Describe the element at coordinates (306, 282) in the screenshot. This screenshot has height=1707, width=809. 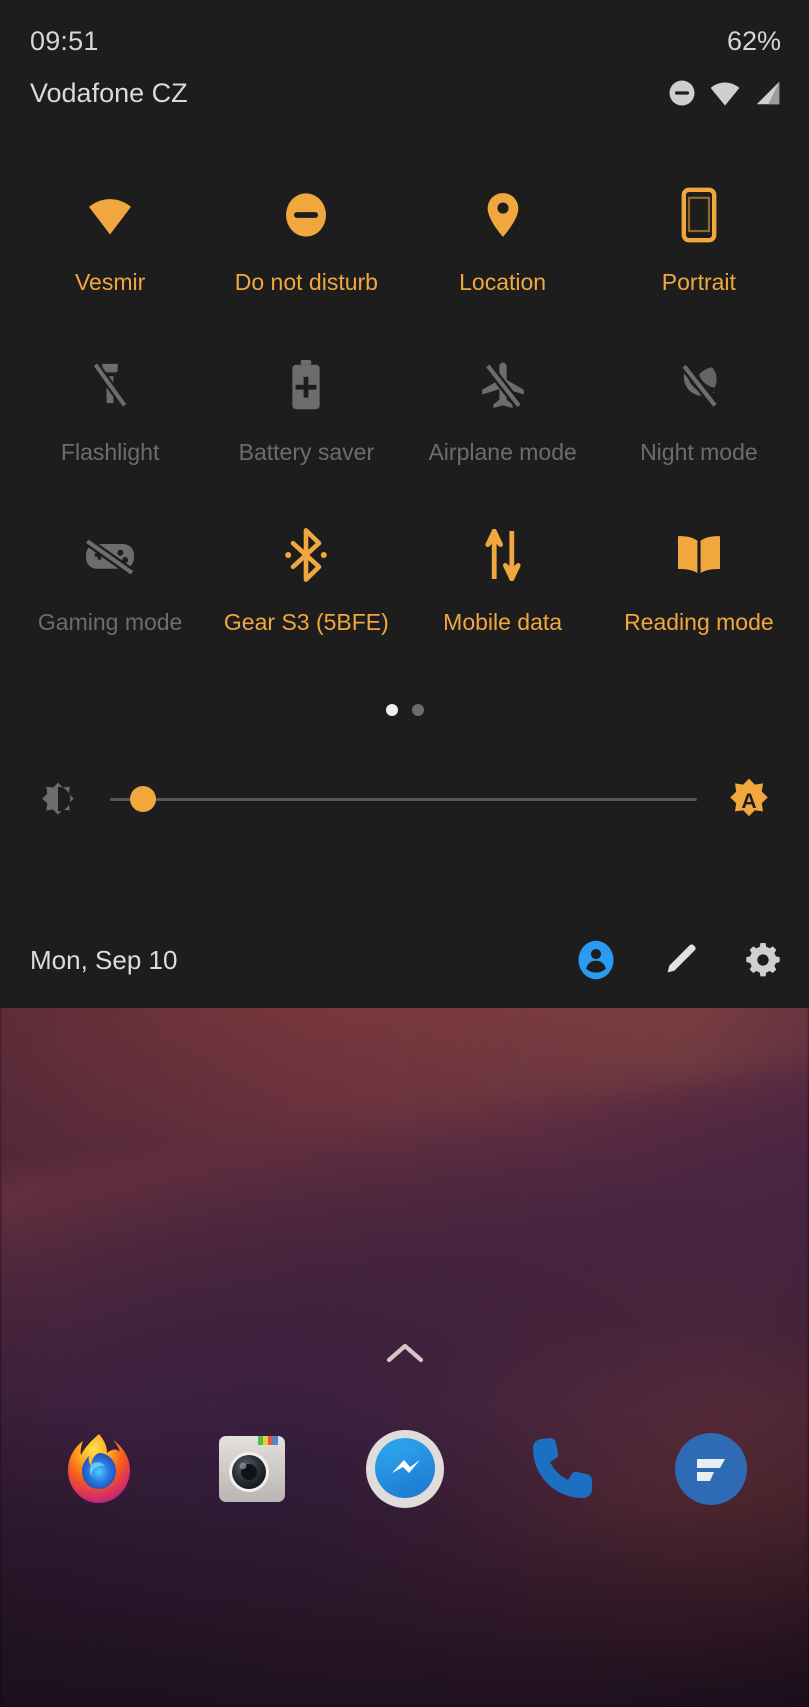
I see `tile-label: Do not disturb` at that location.